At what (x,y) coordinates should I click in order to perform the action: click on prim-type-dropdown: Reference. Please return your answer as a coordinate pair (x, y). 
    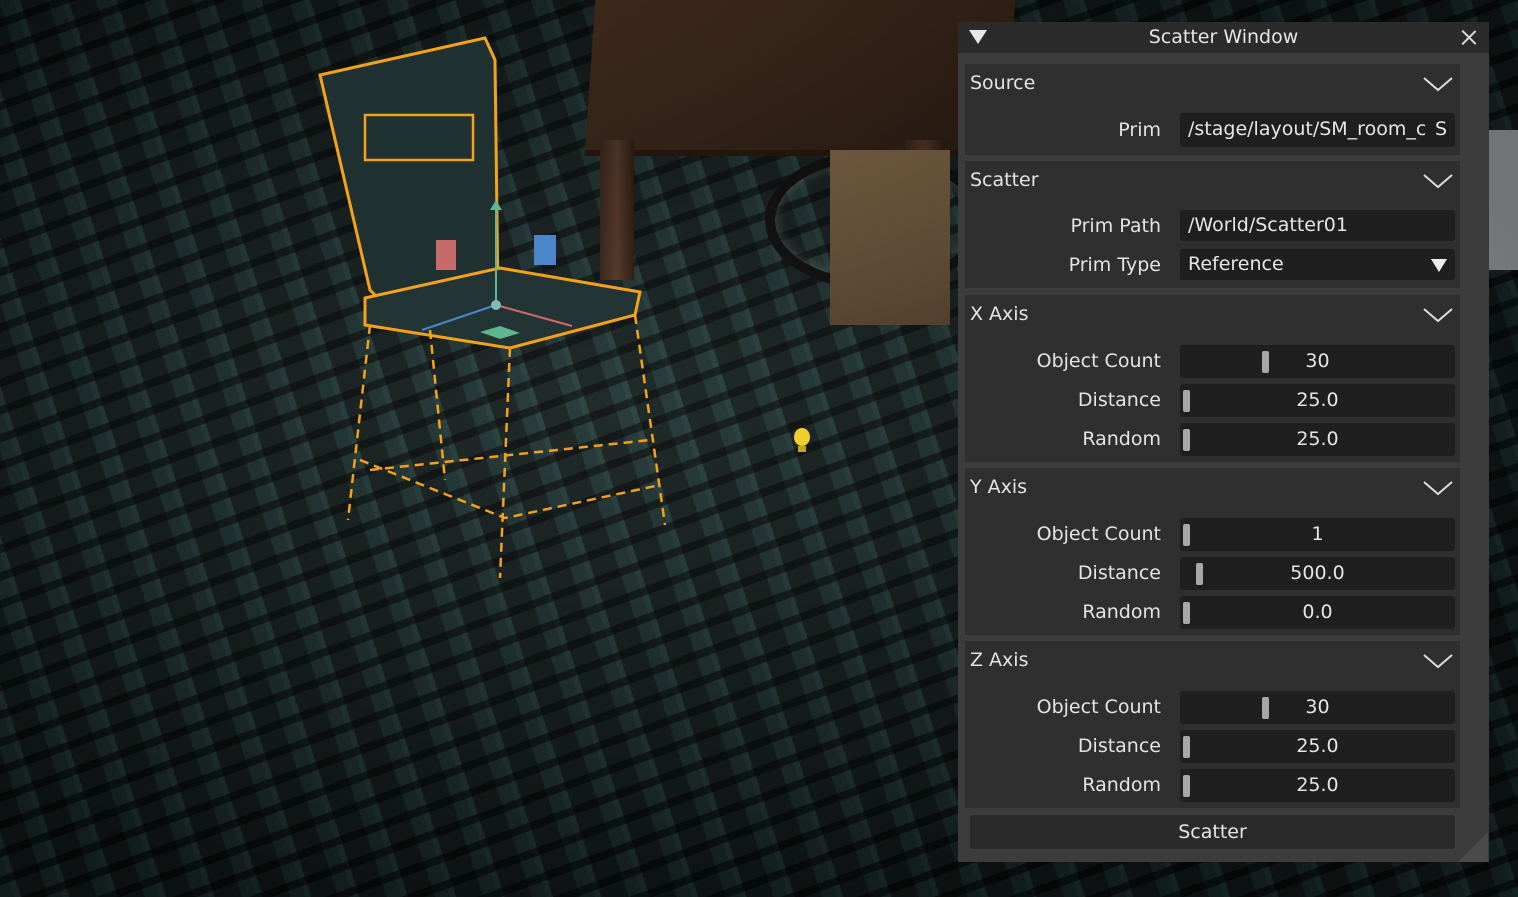
    Looking at the image, I should click on (1317, 264).